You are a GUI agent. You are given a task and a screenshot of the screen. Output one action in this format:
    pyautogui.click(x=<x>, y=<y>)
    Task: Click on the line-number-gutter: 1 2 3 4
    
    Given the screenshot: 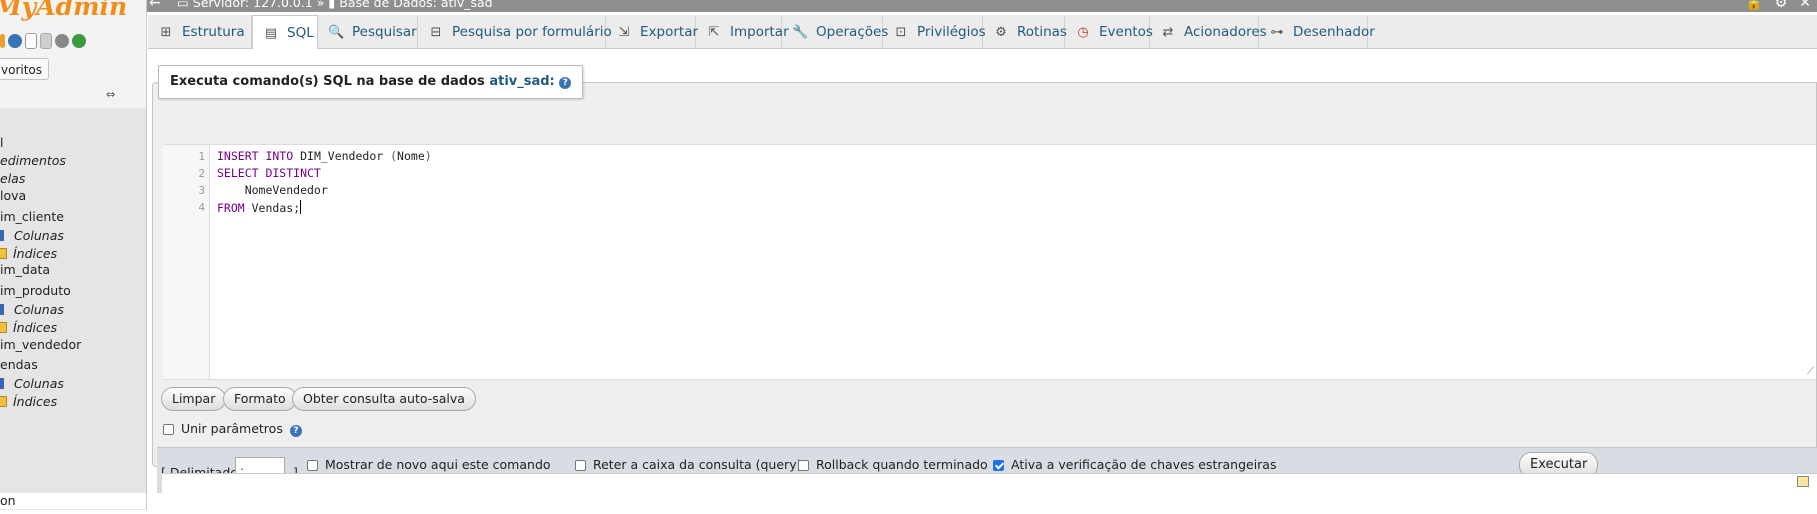 What is the action you would take?
    pyautogui.click(x=186, y=262)
    